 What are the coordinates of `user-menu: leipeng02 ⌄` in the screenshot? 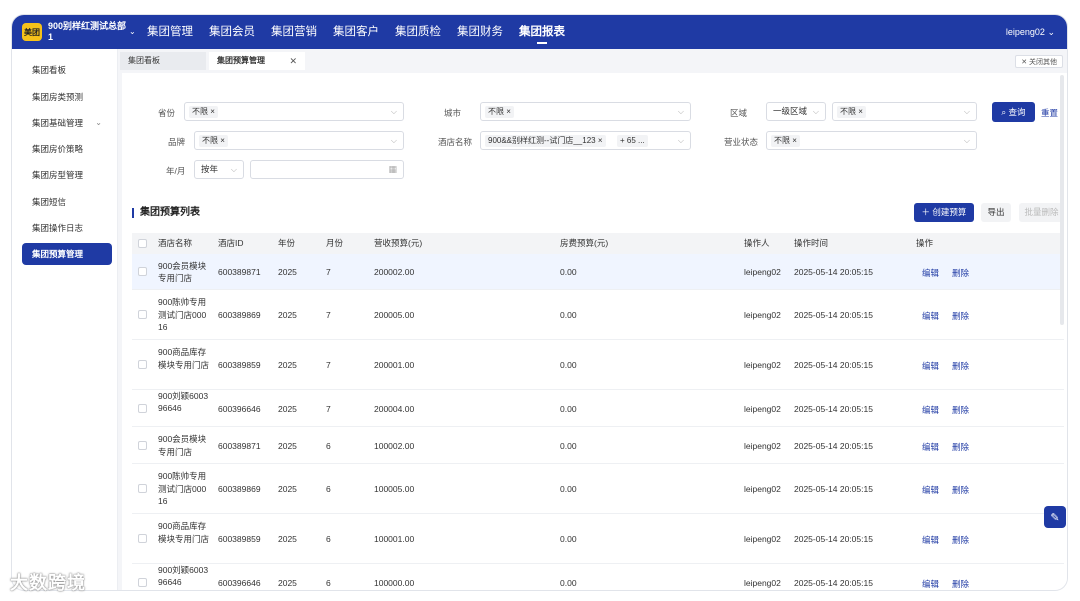 It's located at (1030, 32).